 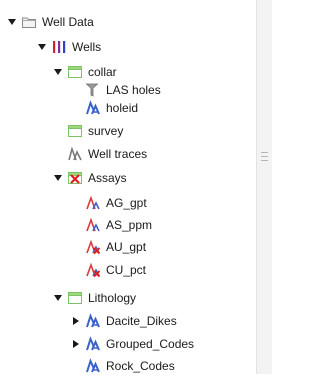 I want to click on scrollbar-grip-icon, so click(x=264, y=156).